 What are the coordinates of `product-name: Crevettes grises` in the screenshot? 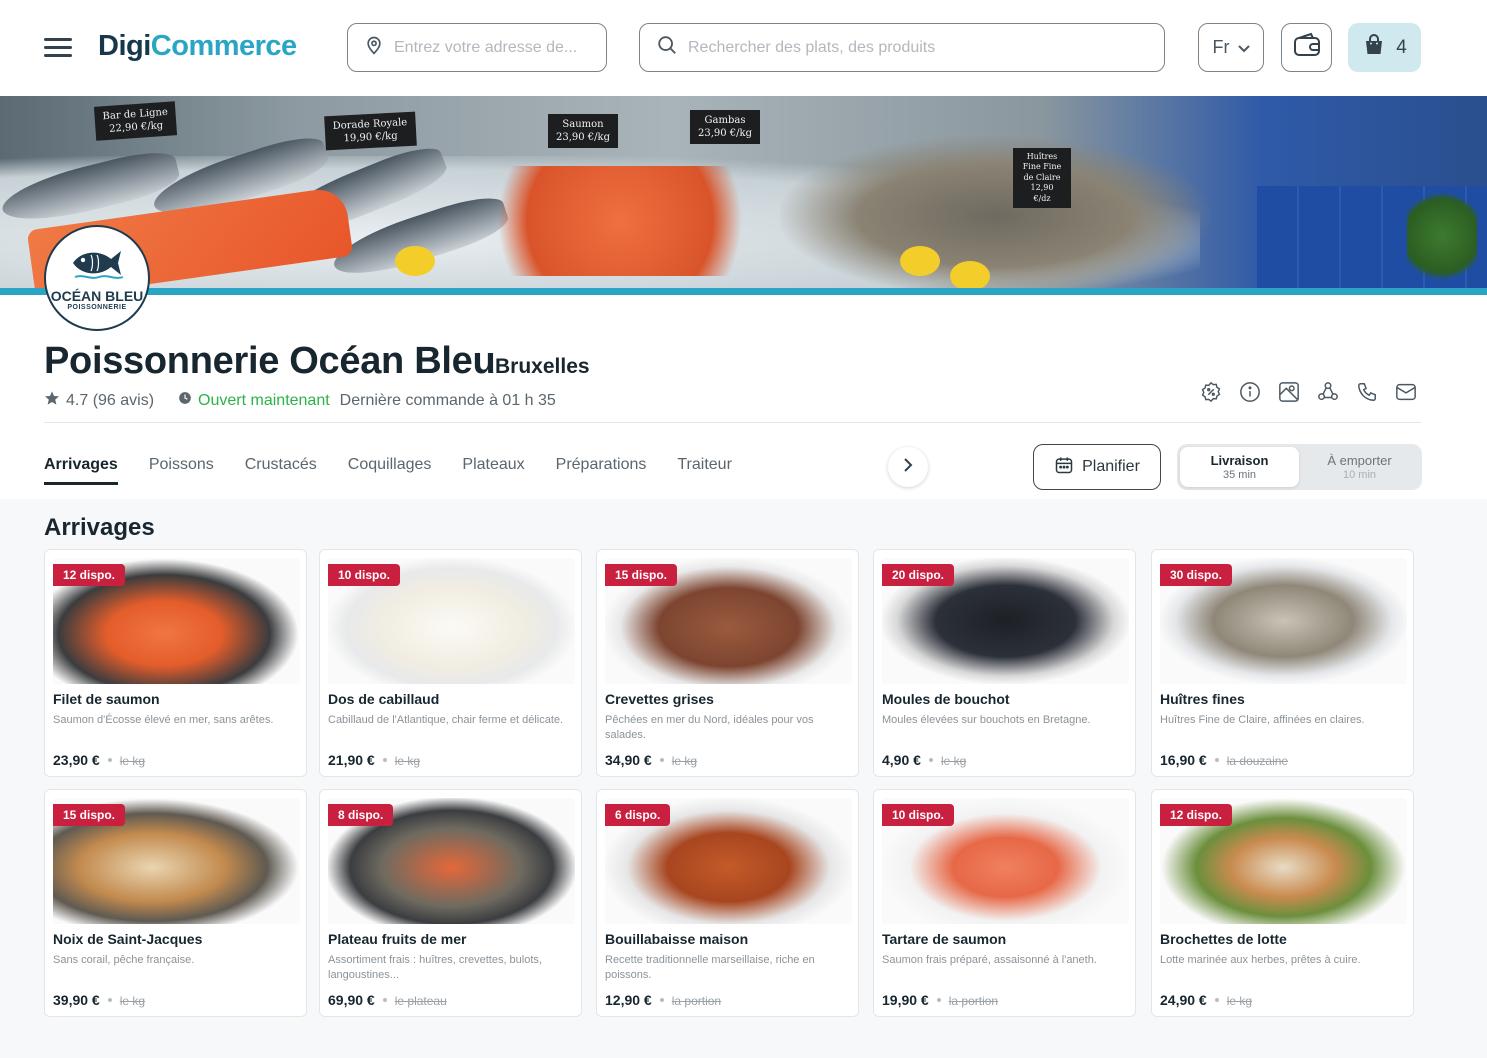 It's located at (659, 699).